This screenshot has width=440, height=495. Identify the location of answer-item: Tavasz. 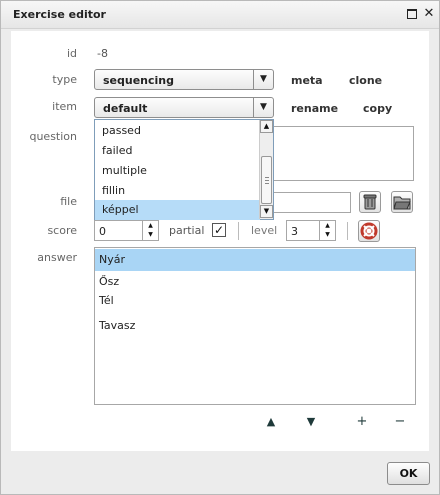
(255, 326).